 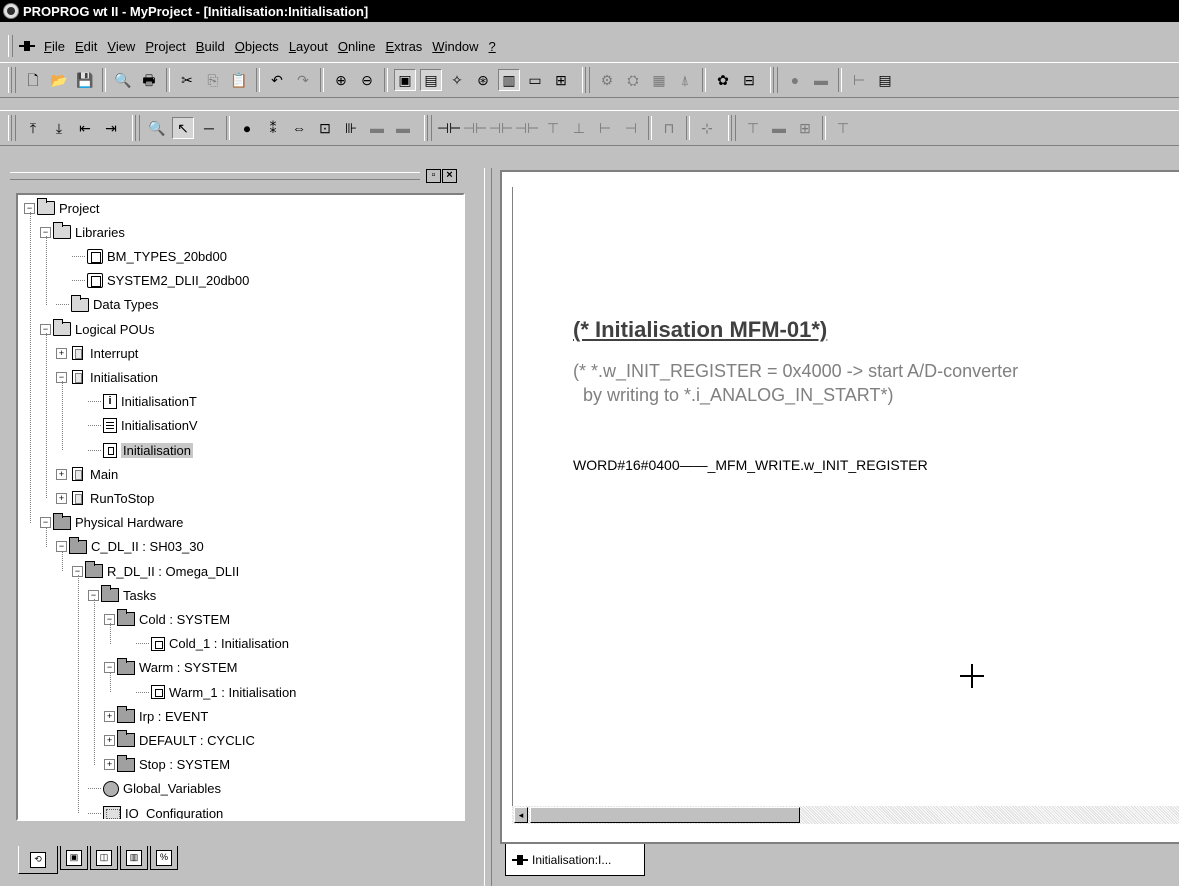 I want to click on task-view-icon: ▥, so click(x=509, y=80).